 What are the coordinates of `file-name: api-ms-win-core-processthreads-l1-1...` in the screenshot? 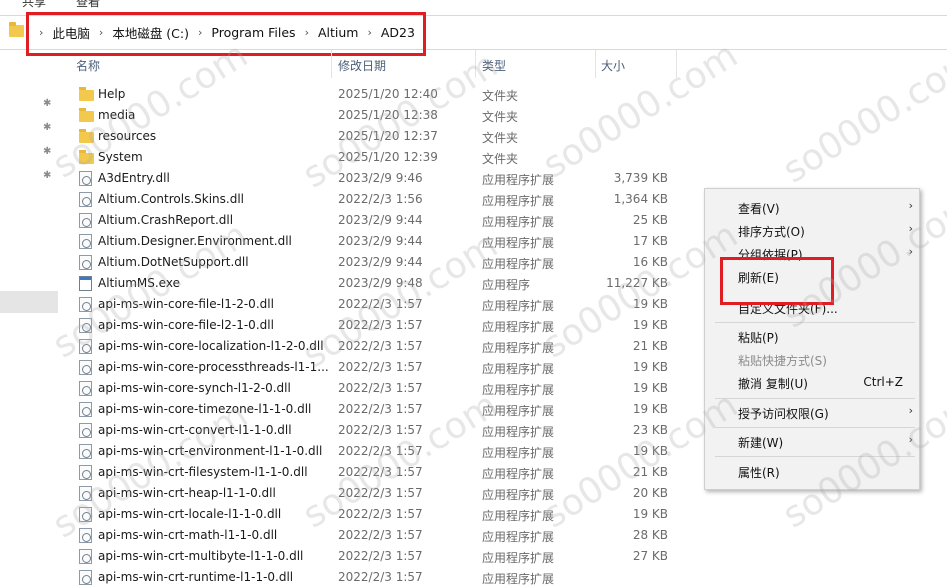 It's located at (213, 367).